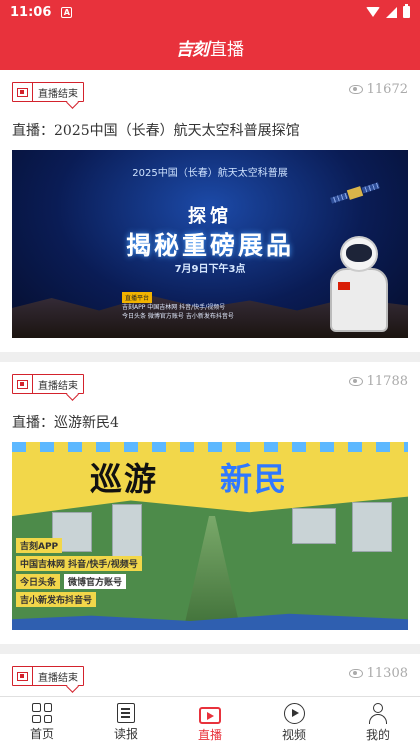  Describe the element at coordinates (126, 713) in the screenshot. I see `newspaper-icon` at that location.